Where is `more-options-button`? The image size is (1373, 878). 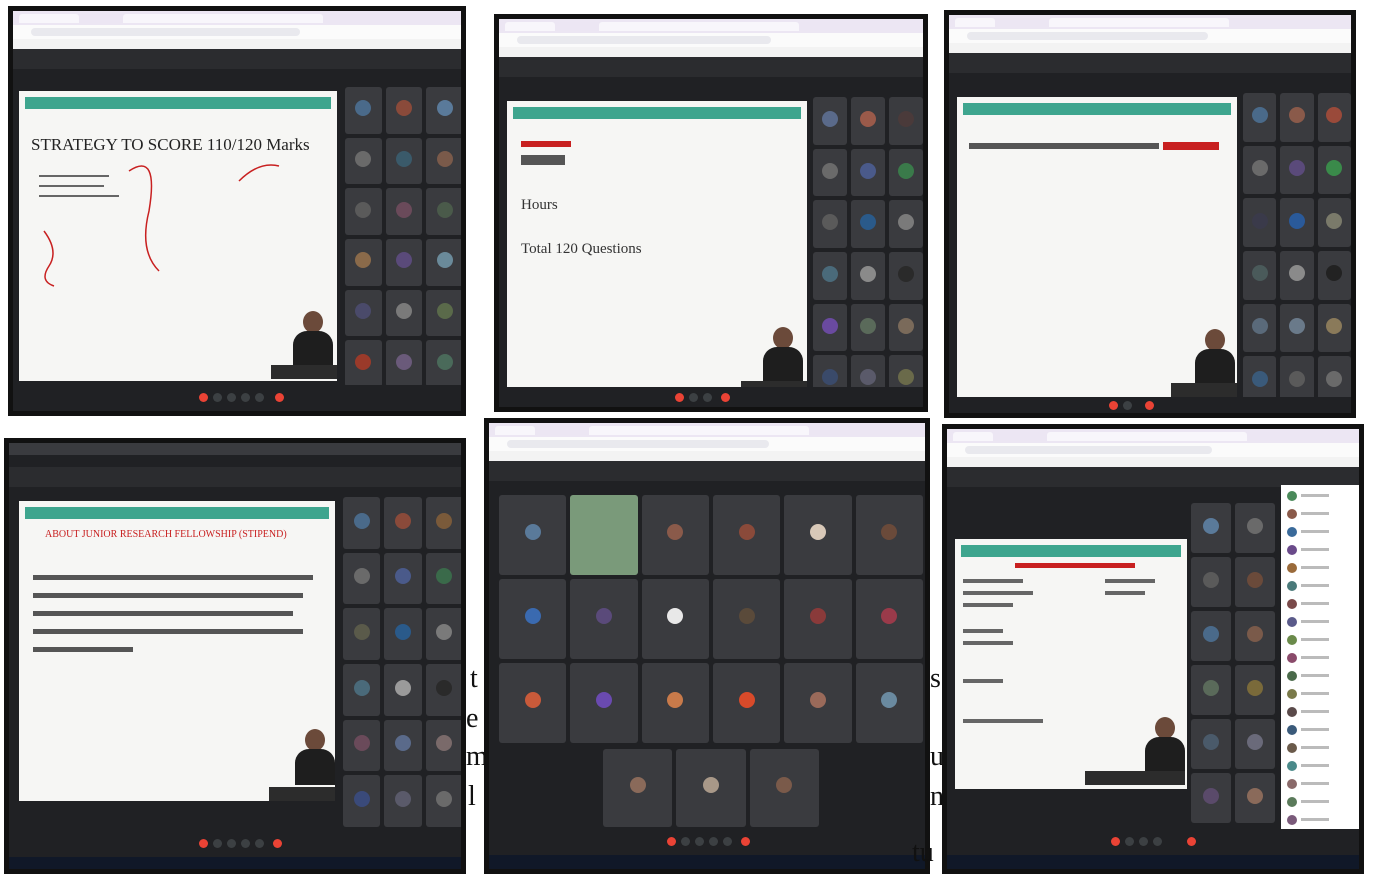 more-options-button is located at coordinates (727, 841).